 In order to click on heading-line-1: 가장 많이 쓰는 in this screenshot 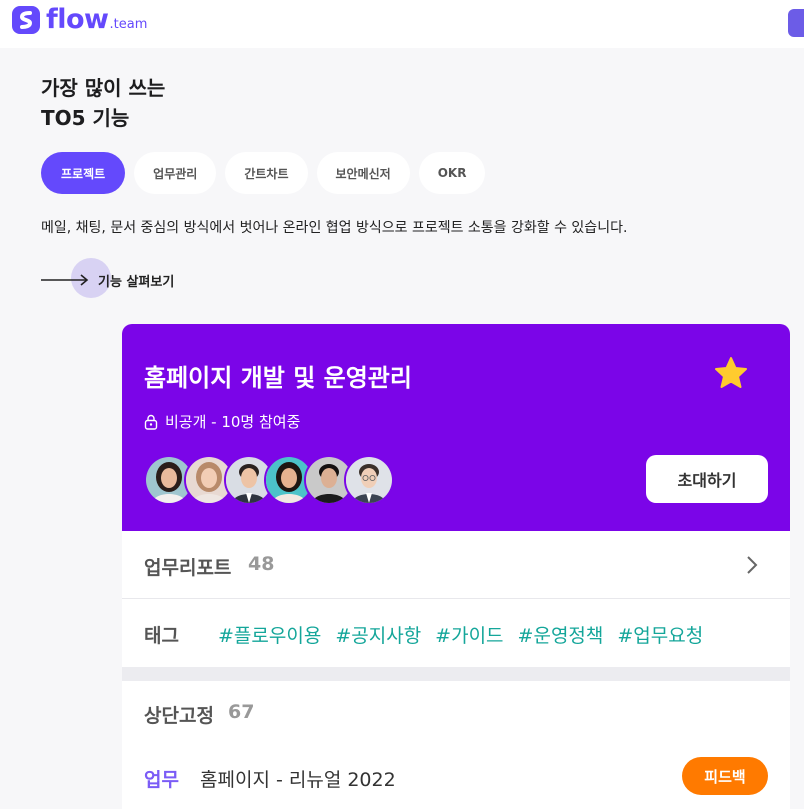, I will do `click(103, 88)`.